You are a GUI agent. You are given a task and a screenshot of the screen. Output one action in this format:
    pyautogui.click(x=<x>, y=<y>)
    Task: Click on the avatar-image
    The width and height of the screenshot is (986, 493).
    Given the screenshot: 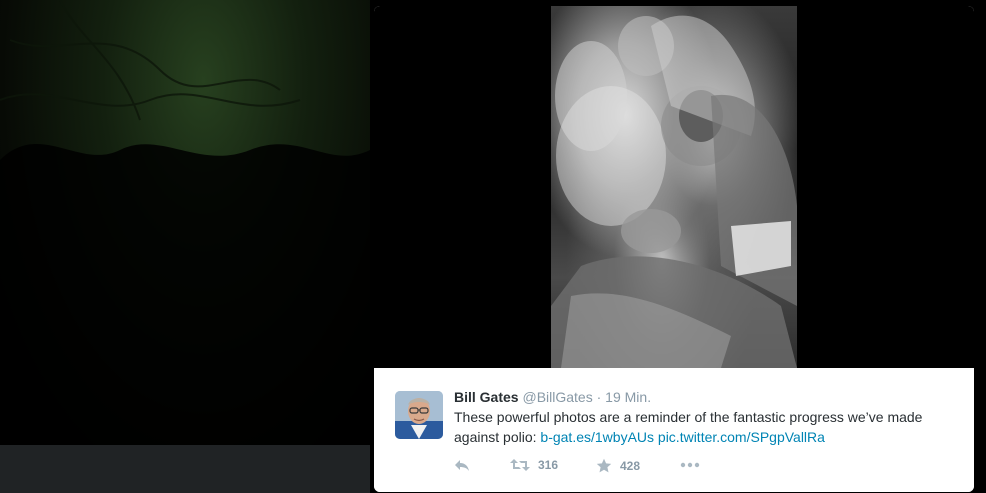 What is the action you would take?
    pyautogui.click(x=419, y=415)
    